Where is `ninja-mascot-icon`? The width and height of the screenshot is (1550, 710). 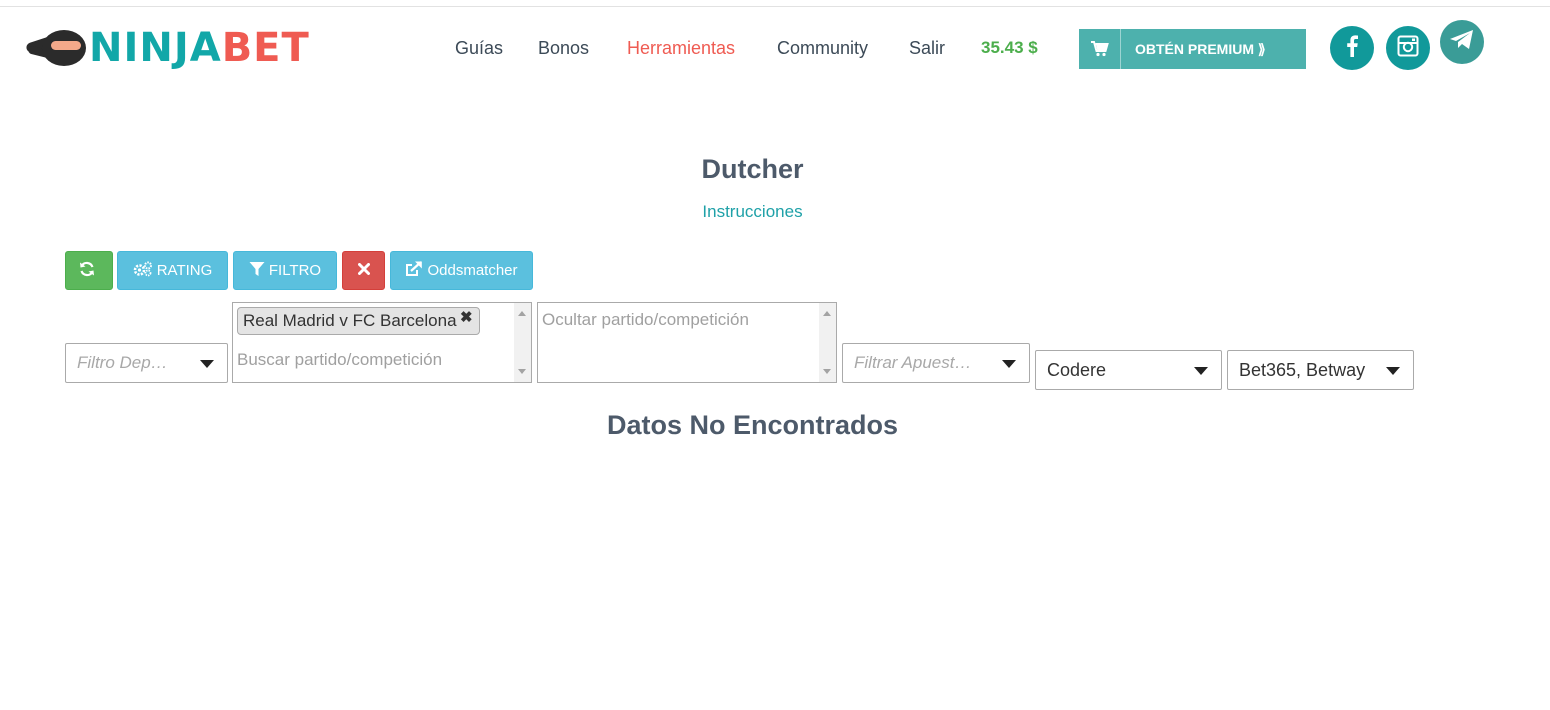 ninja-mascot-icon is located at coordinates (55, 48).